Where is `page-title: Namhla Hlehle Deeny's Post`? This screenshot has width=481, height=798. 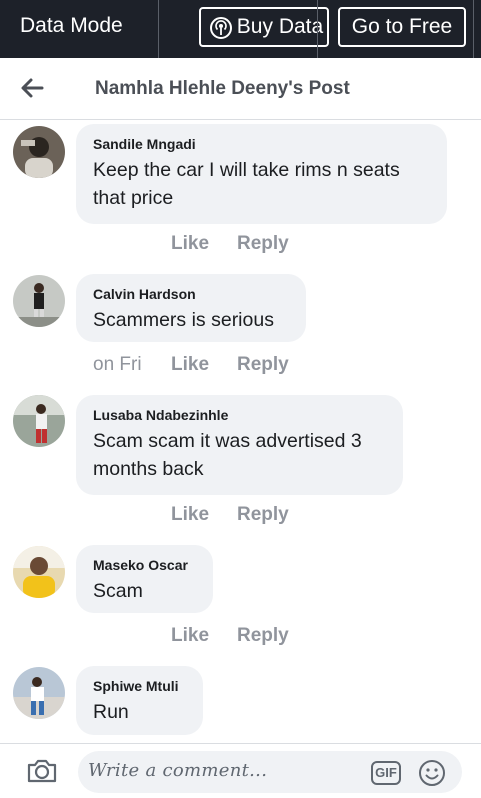
page-title: Namhla Hlehle Deeny's Post is located at coordinates (222, 88).